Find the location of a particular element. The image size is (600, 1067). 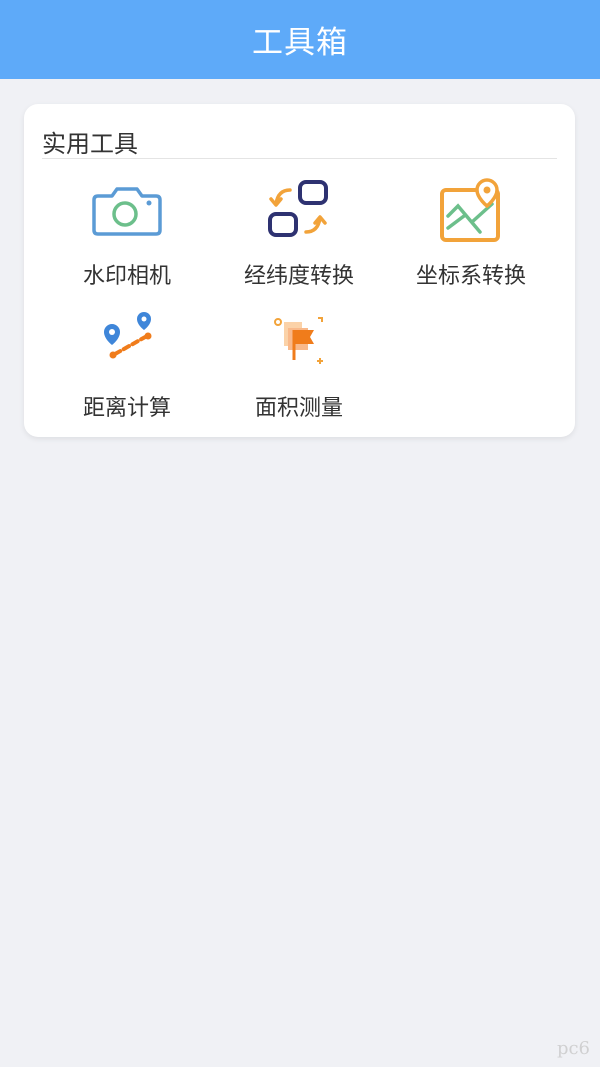

app-header: 工具箱 is located at coordinates (300, 39).